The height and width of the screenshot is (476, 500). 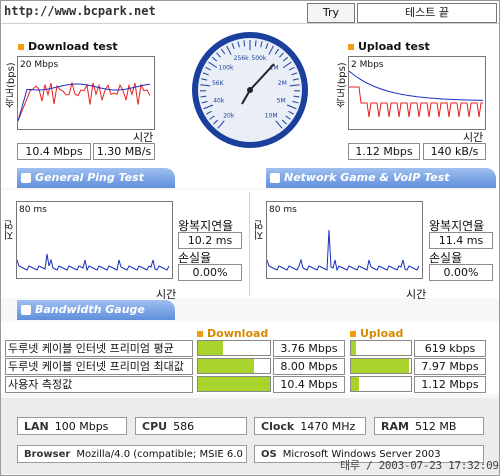 I want to click on bw-row-label: 사용자 측정값, so click(x=99, y=384).